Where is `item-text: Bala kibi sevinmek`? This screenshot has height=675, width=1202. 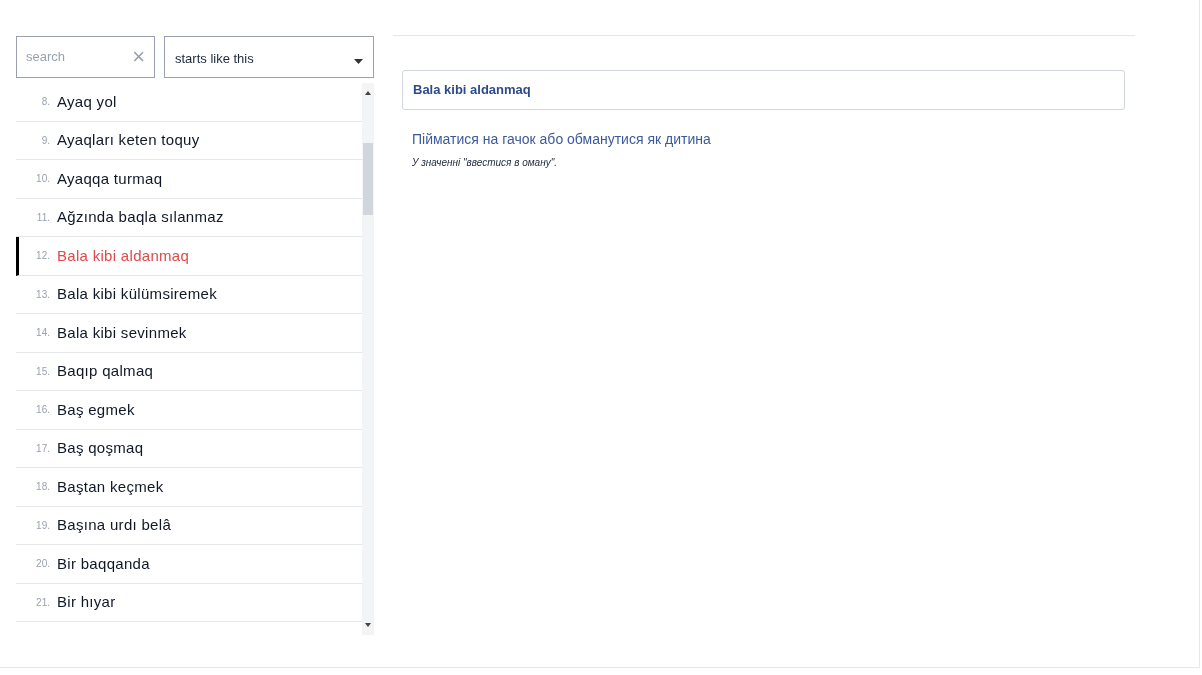 item-text: Bala kibi sevinmek is located at coordinates (122, 332).